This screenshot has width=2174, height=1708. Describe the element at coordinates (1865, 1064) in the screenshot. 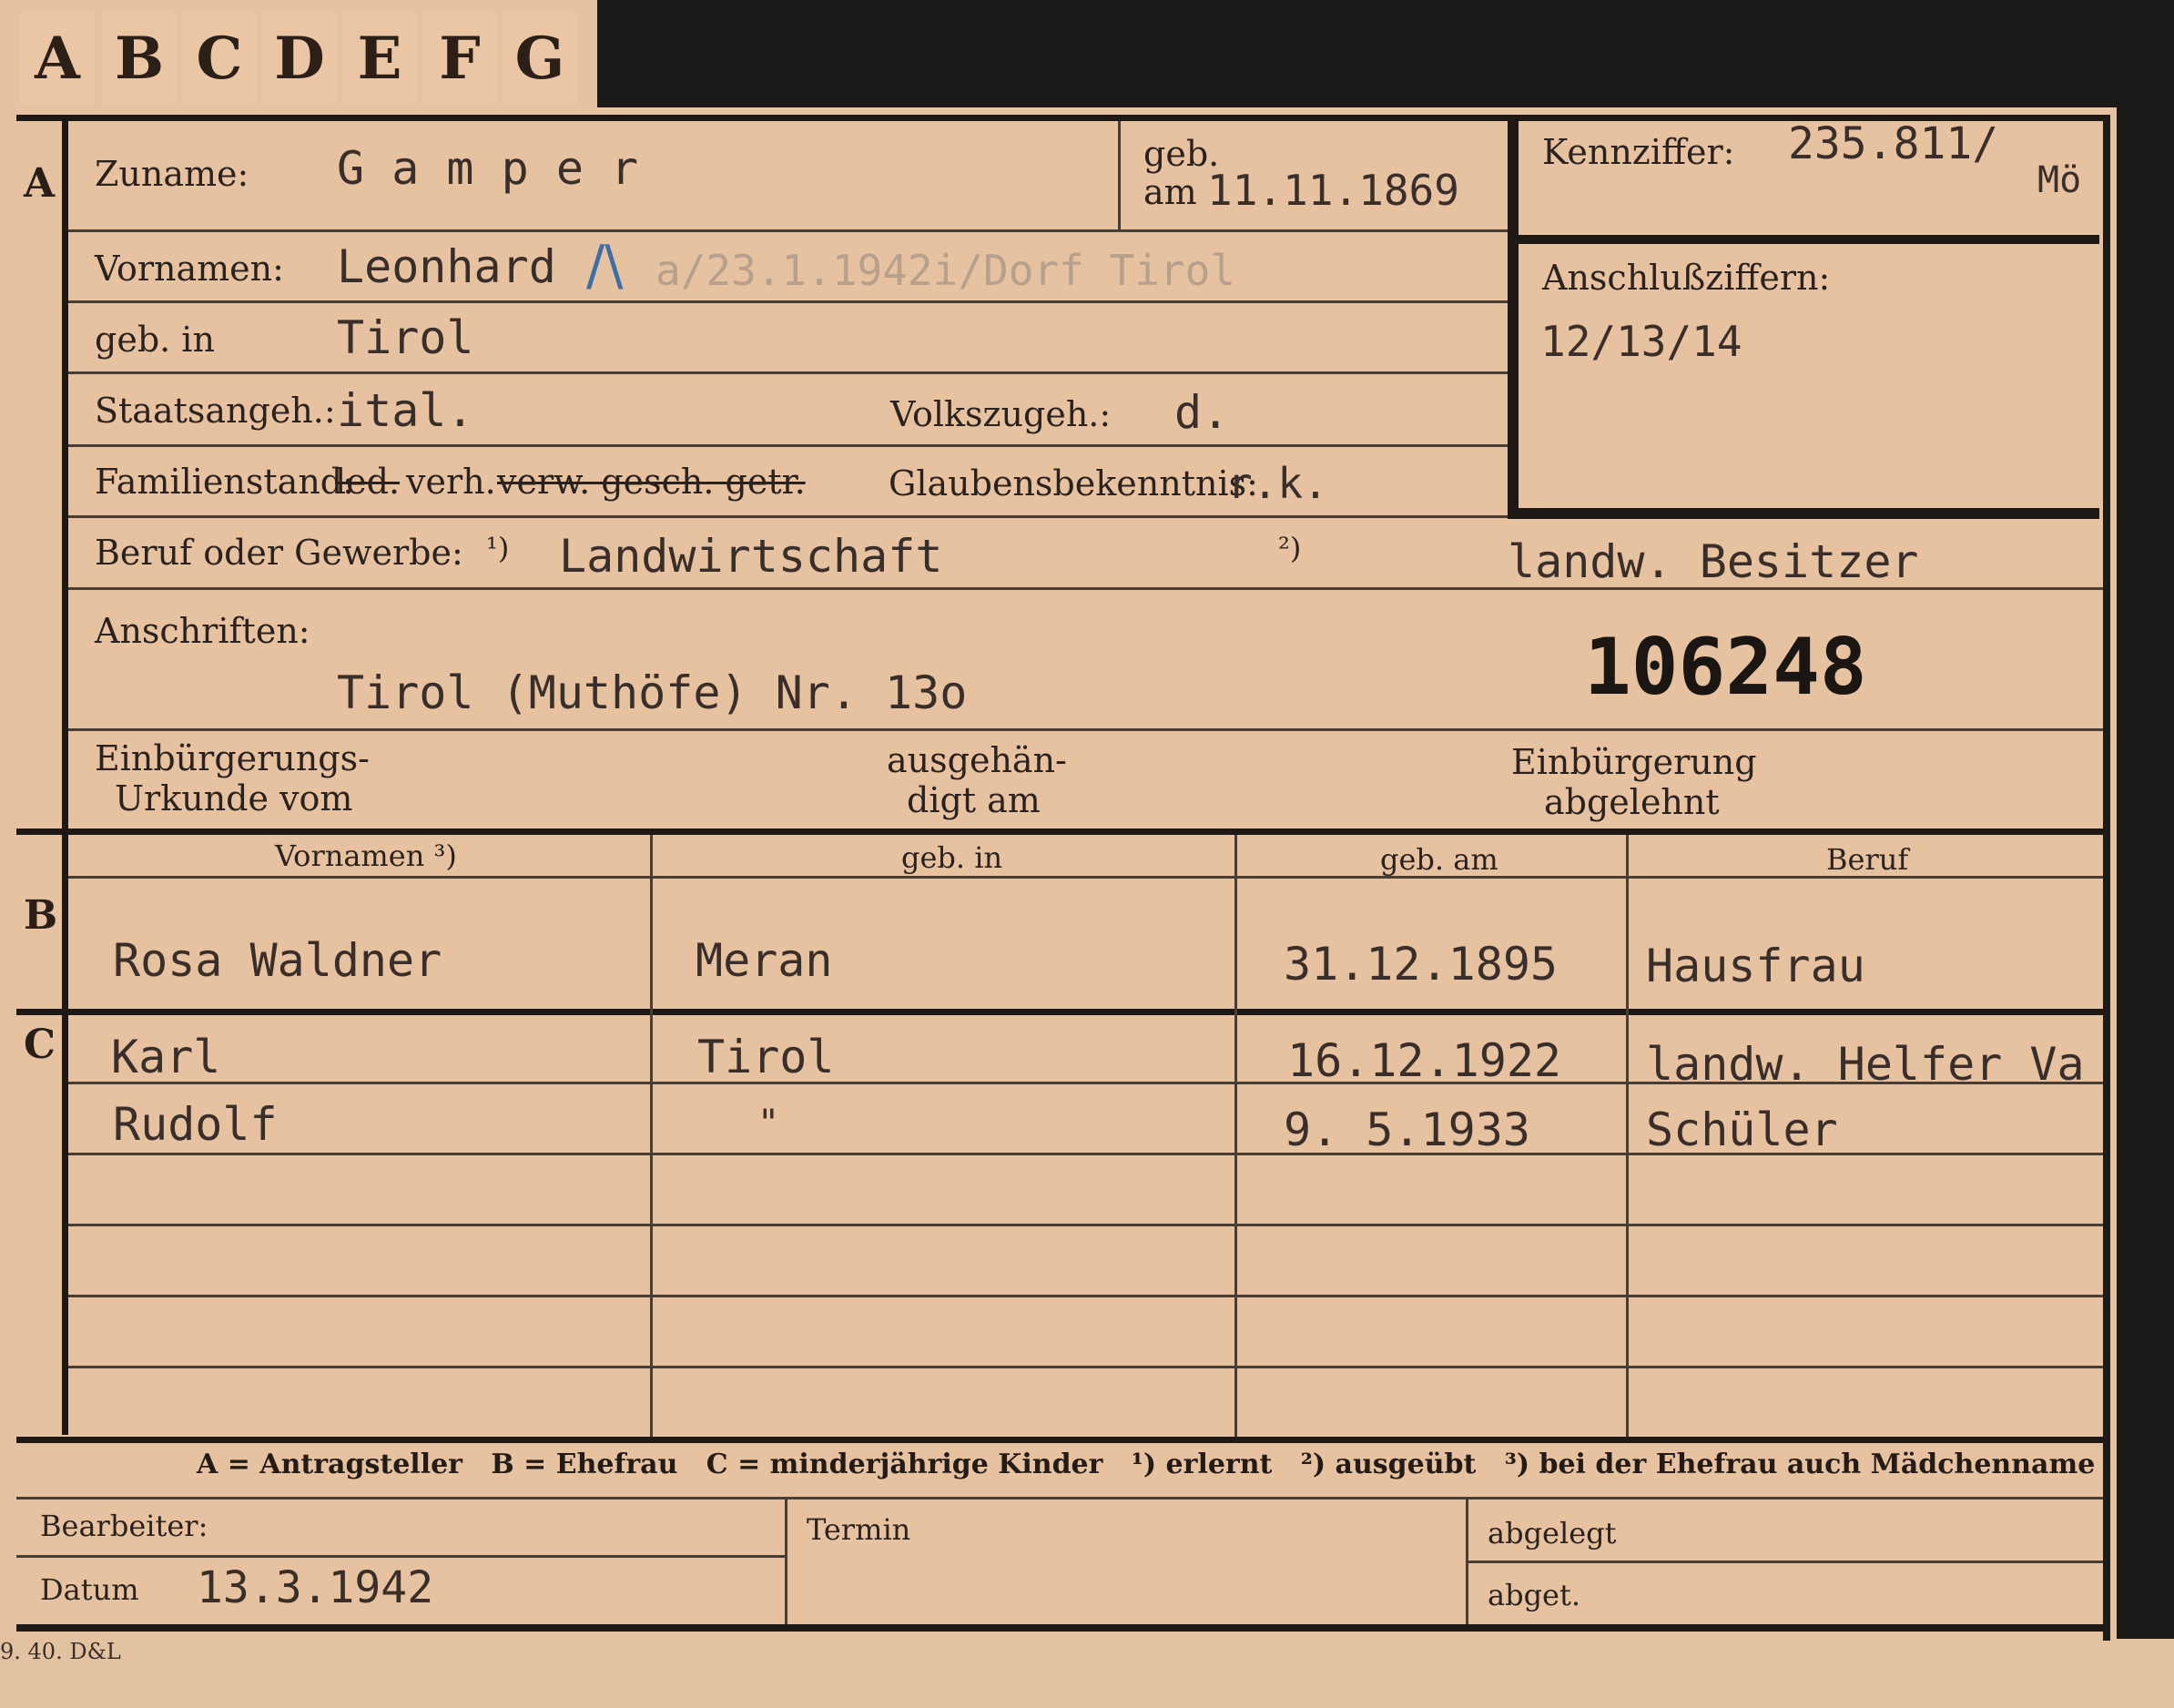

I see `child-1-beruf: landw. Helfer Va` at that location.